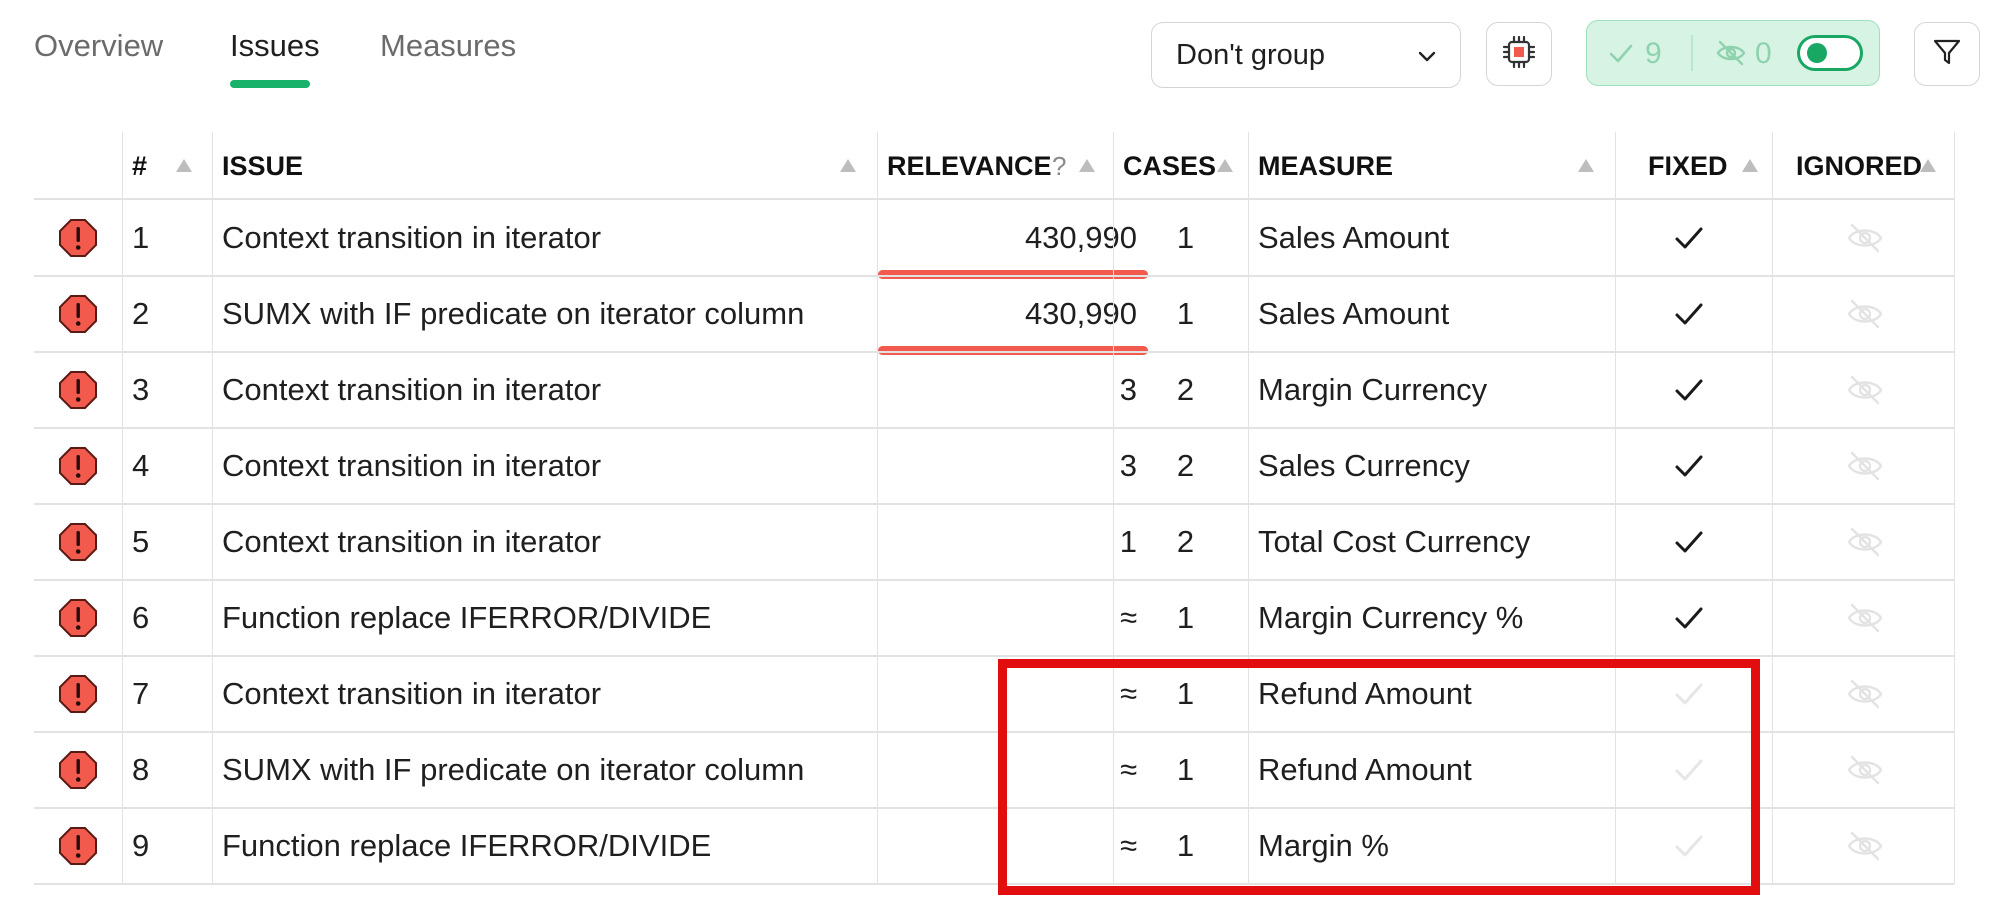 The height and width of the screenshot is (919, 1994). Describe the element at coordinates (1817, 53) in the screenshot. I see `toggle-knob` at that location.